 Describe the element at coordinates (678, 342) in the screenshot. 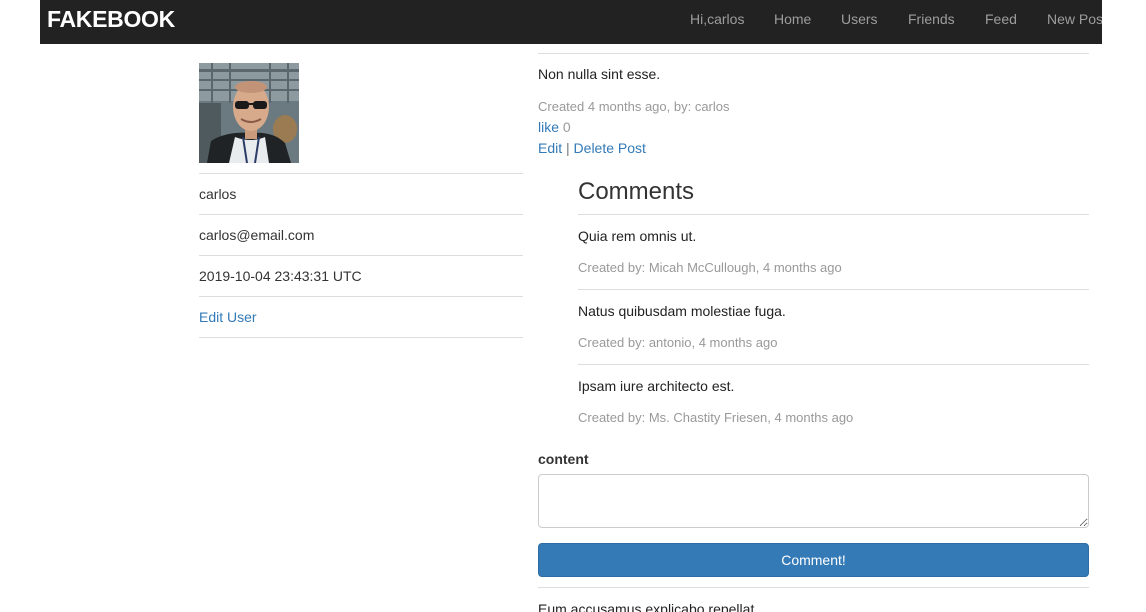

I see `comment-meta: Created by: antonio, 4 months ago` at that location.